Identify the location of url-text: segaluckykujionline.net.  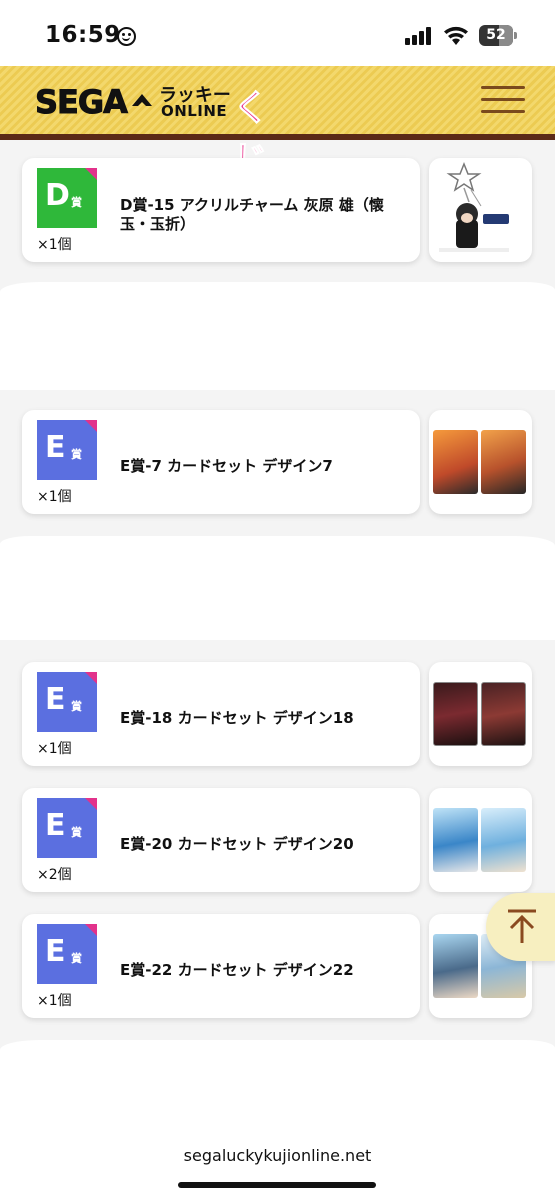
(277, 1155).